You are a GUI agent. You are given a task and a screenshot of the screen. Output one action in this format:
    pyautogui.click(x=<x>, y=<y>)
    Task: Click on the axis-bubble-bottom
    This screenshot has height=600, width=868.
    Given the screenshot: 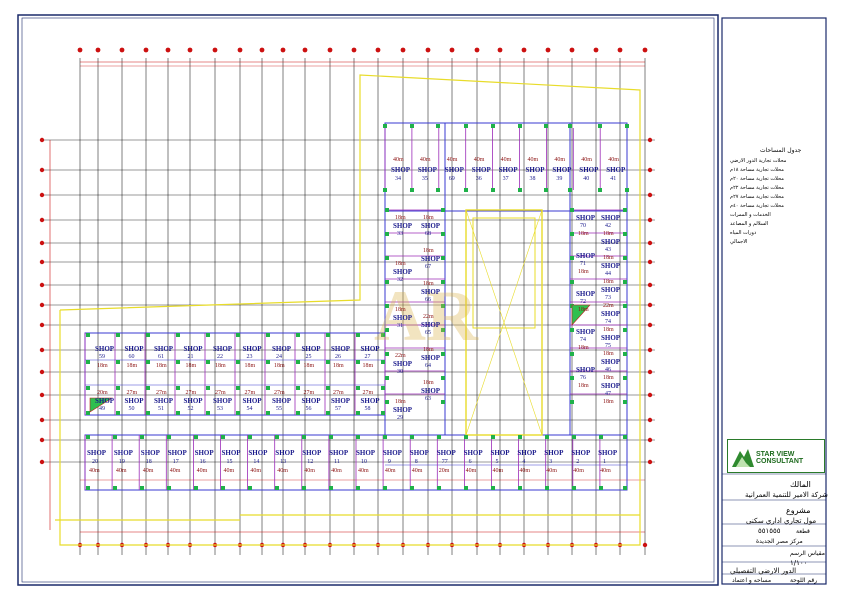 What is the action you would take?
    pyautogui.click(x=645, y=545)
    